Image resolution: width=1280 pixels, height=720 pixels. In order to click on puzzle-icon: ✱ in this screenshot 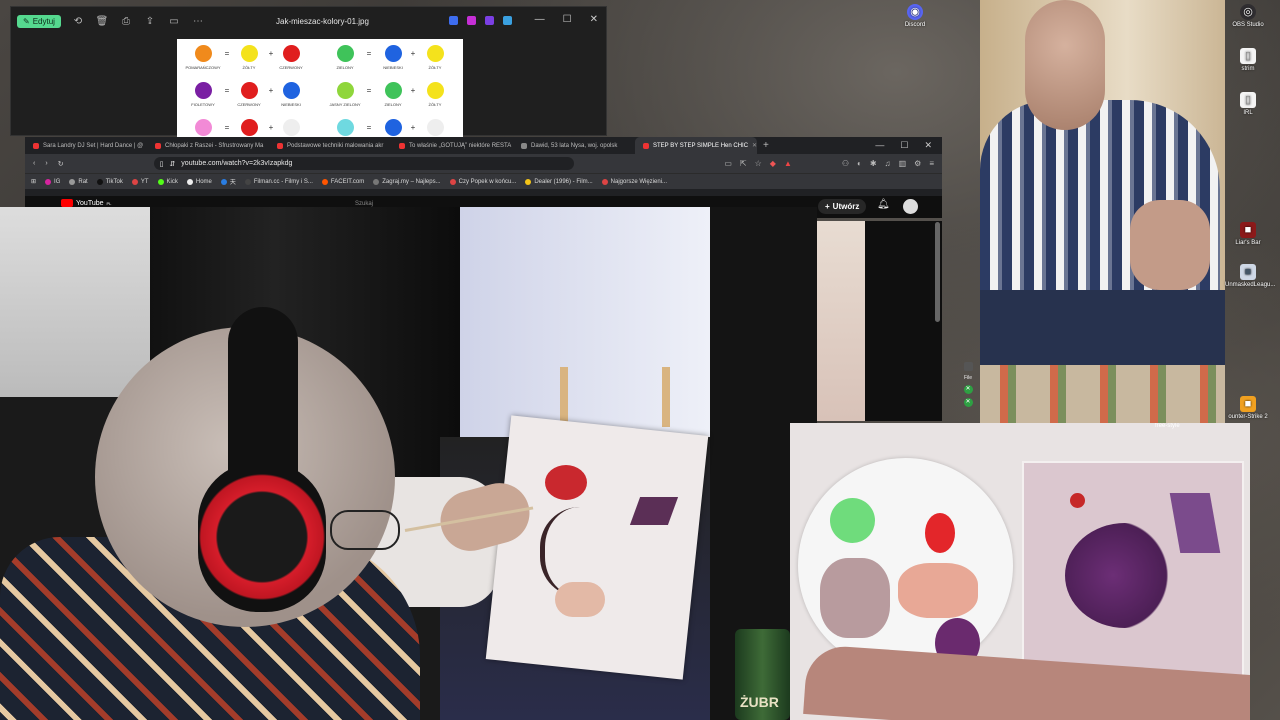, I will do `click(873, 163)`.